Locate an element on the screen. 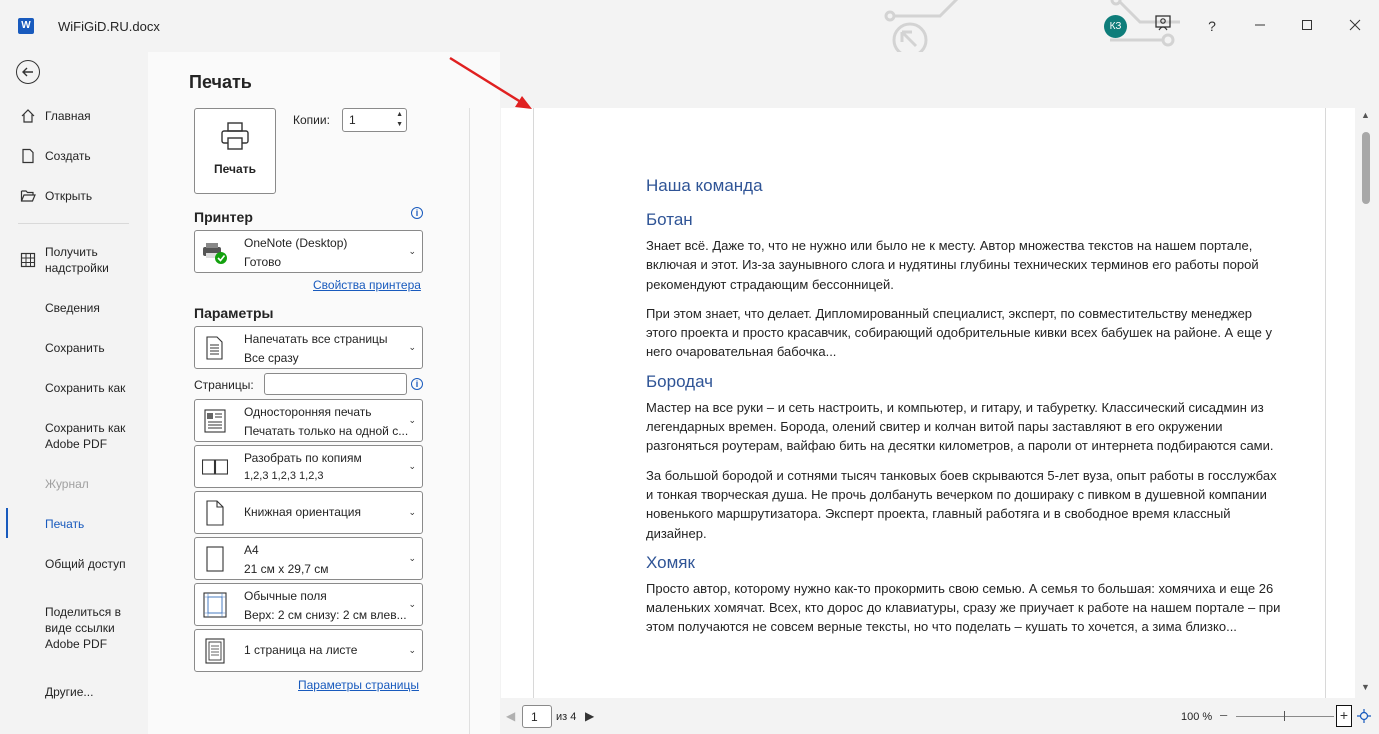 This screenshot has width=1379, height=734. copies-stepper: 1 ▲ ▼ is located at coordinates (374, 120).